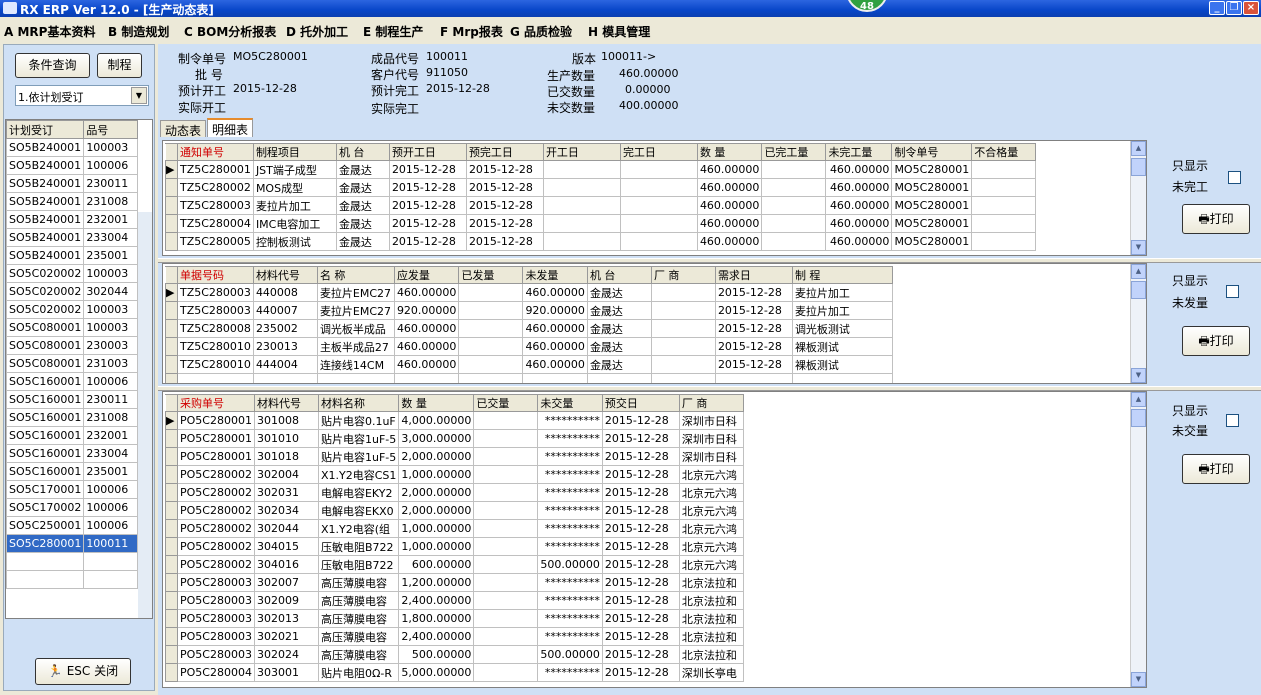  What do you see at coordinates (138, 31) in the screenshot?
I see `menu-item-2: B 制造规划` at bounding box center [138, 31].